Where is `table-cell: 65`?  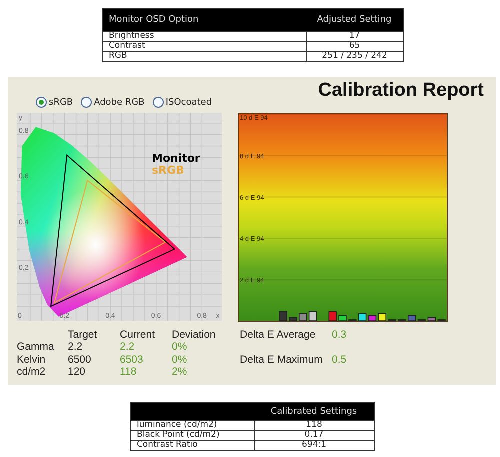 table-cell: 65 is located at coordinates (355, 47).